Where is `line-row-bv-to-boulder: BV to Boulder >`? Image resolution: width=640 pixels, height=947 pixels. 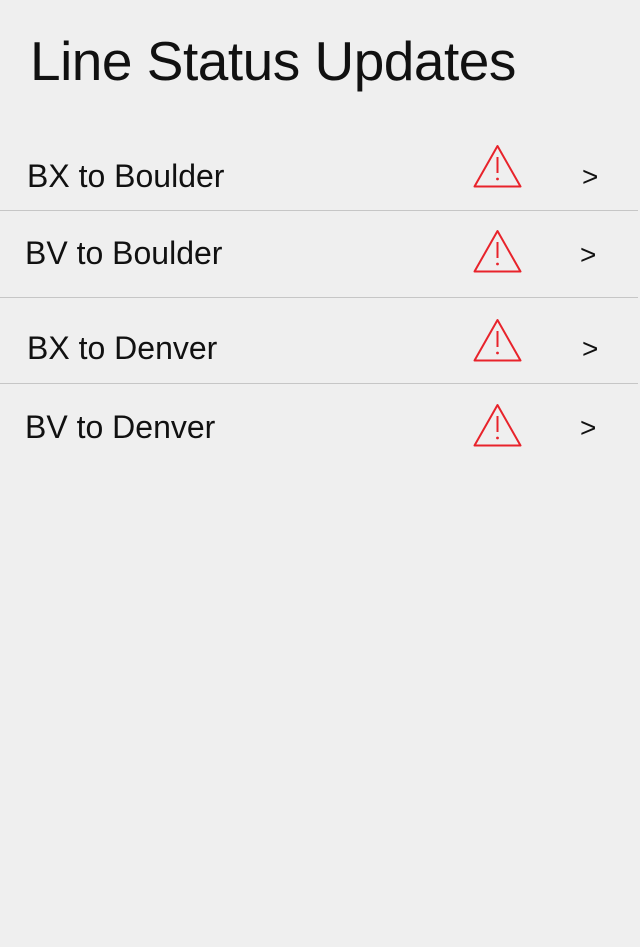 line-row-bv-to-boulder: BV to Boulder > is located at coordinates (320, 254).